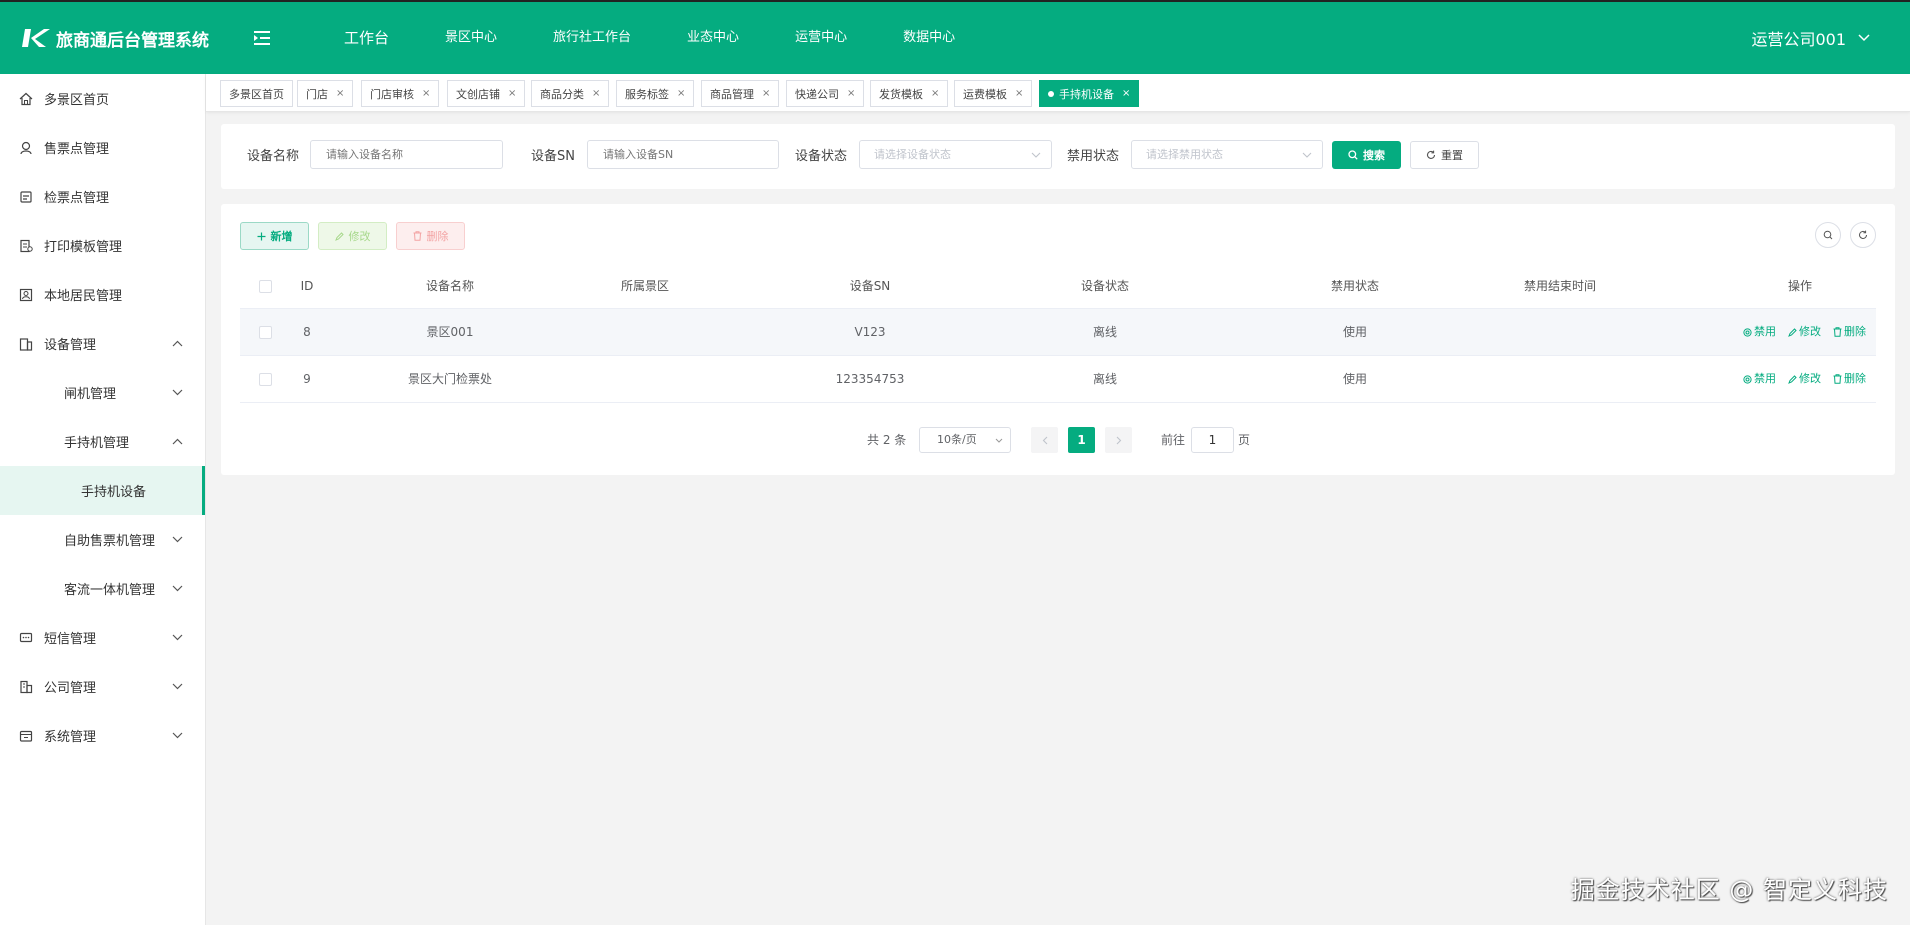  What do you see at coordinates (870, 379) in the screenshot?
I see `cell-device-sn: 123354753` at bounding box center [870, 379].